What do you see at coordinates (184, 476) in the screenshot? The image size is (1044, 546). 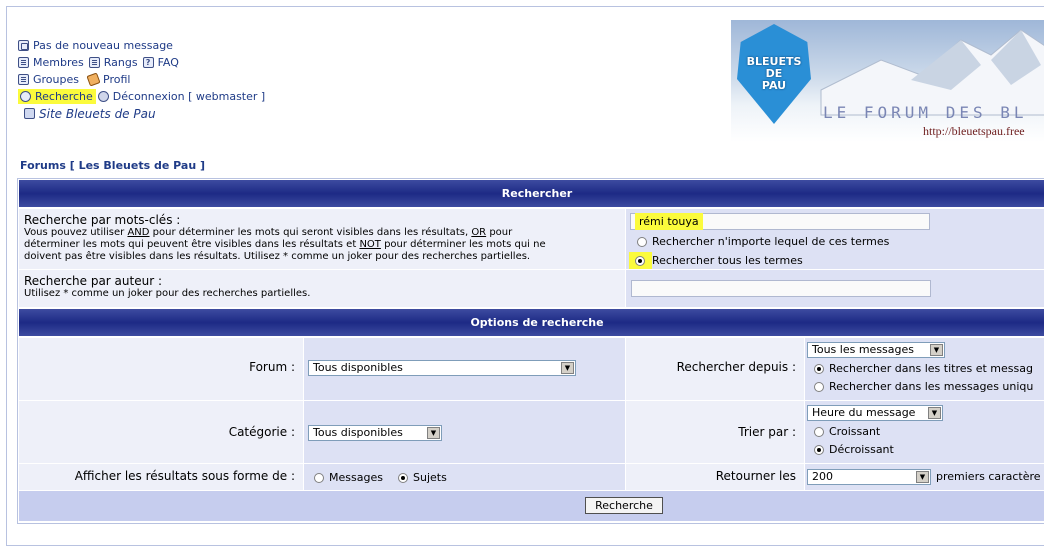 I see `display-label: Afficher les résultats sous forme de :` at bounding box center [184, 476].